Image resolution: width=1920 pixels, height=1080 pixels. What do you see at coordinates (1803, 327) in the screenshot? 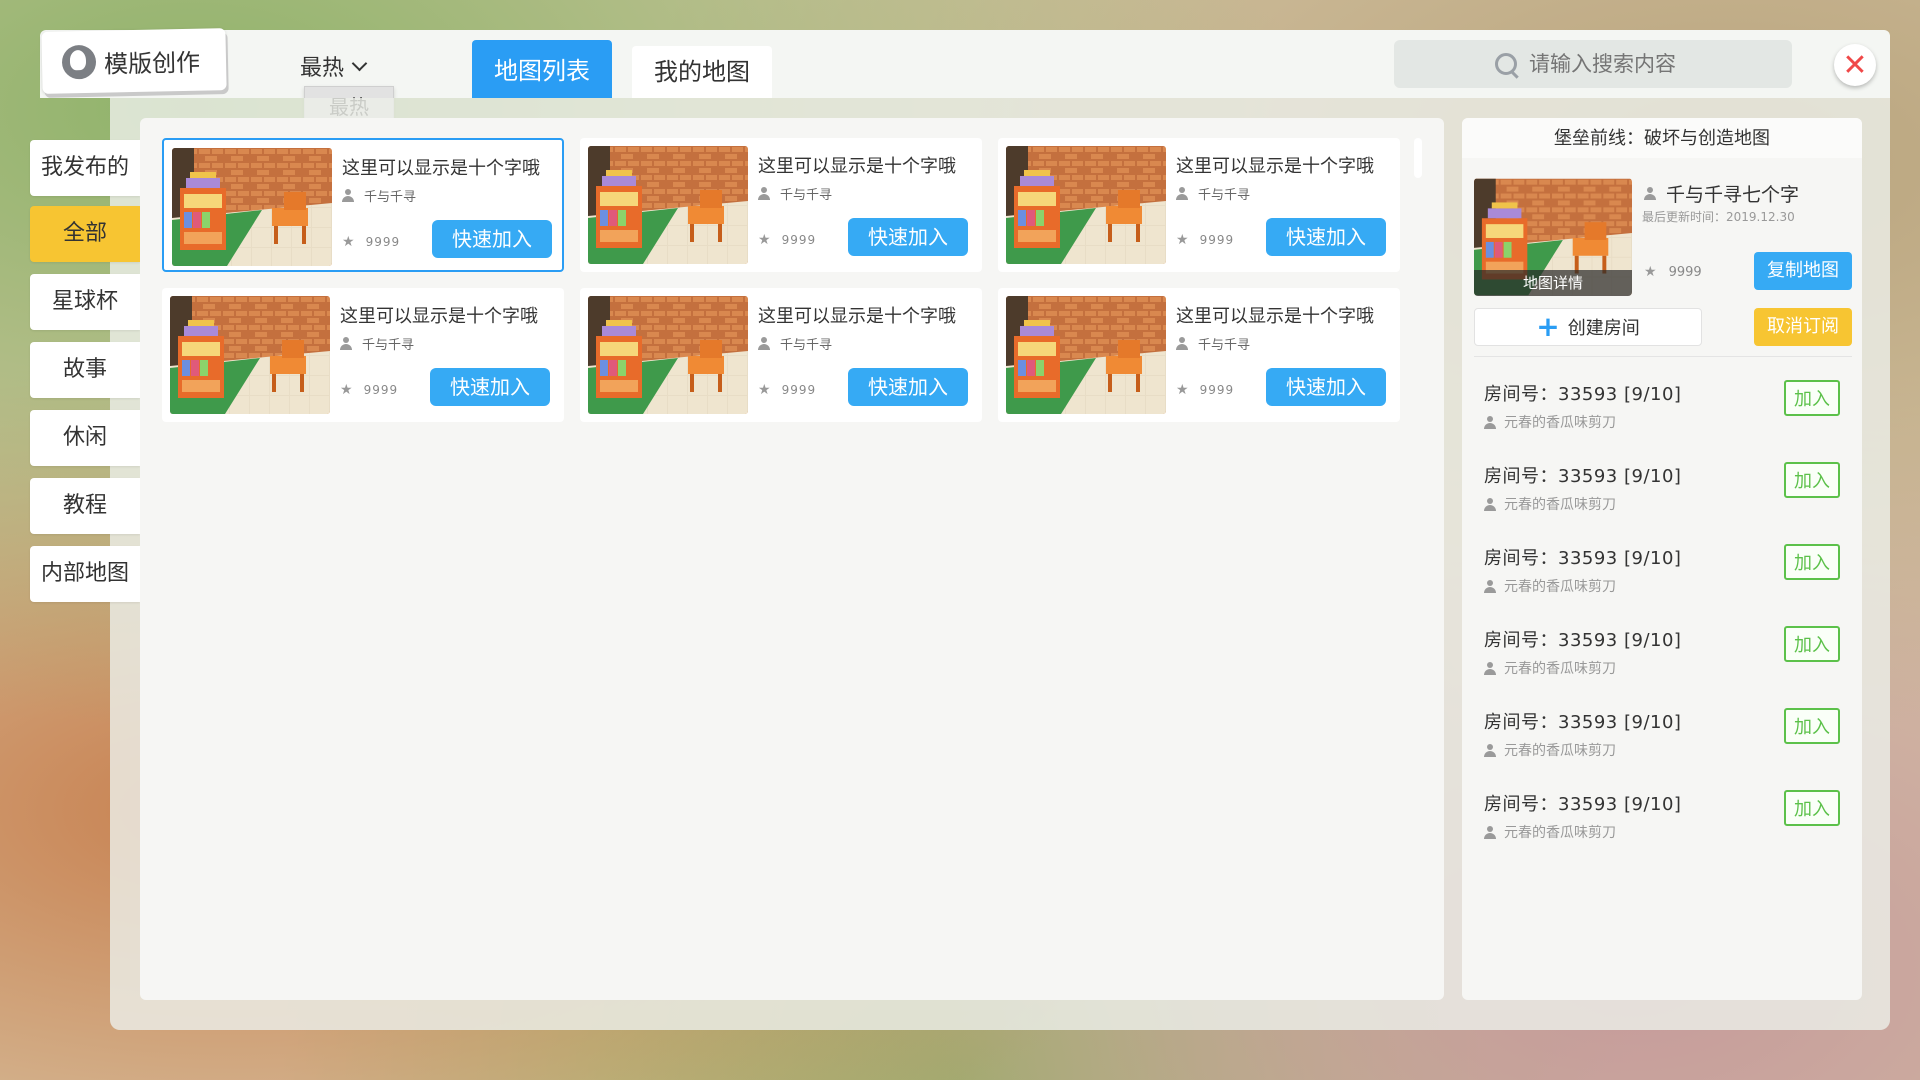
I see `unsubscribe-button: 取消订阅` at bounding box center [1803, 327].